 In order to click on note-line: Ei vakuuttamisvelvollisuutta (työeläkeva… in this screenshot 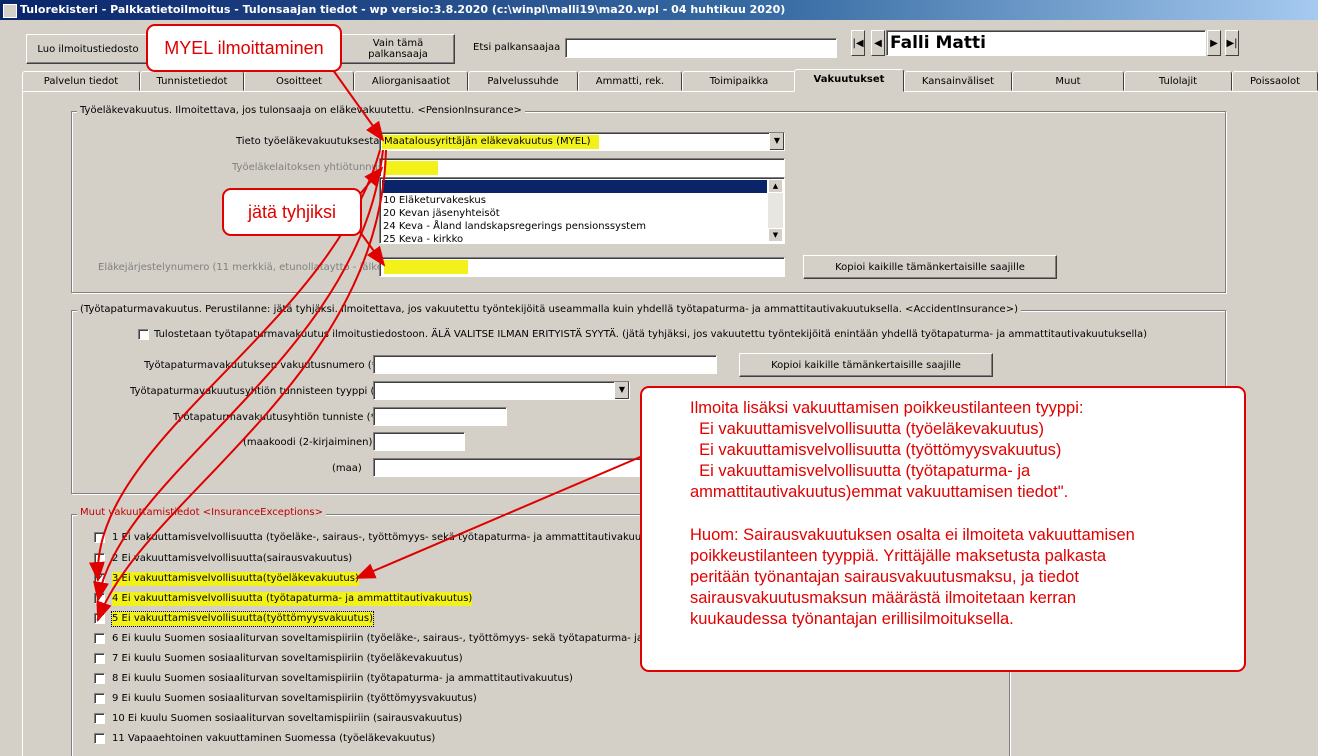, I will do `click(867, 429)`.